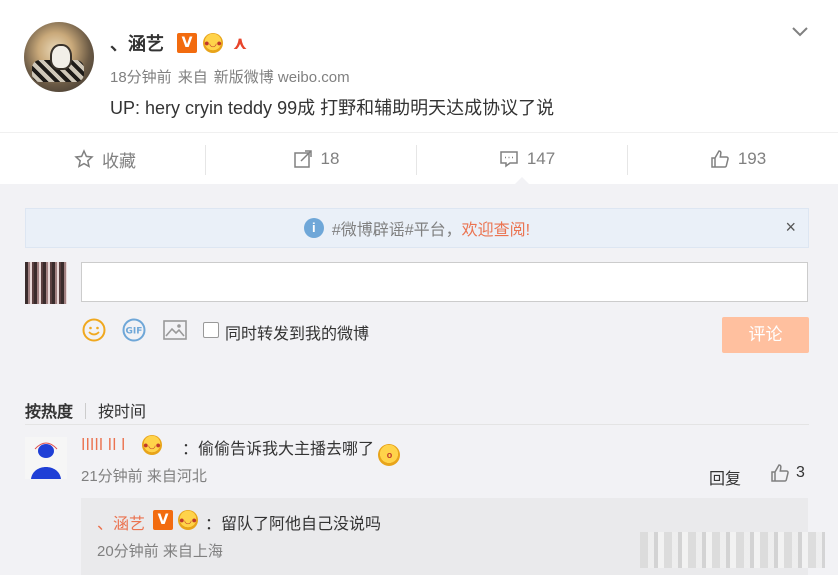 The image size is (838, 575). I want to click on rumor-notice-banner: i #微博辟谣#平台， 欢迎查阅! ×, so click(417, 228).